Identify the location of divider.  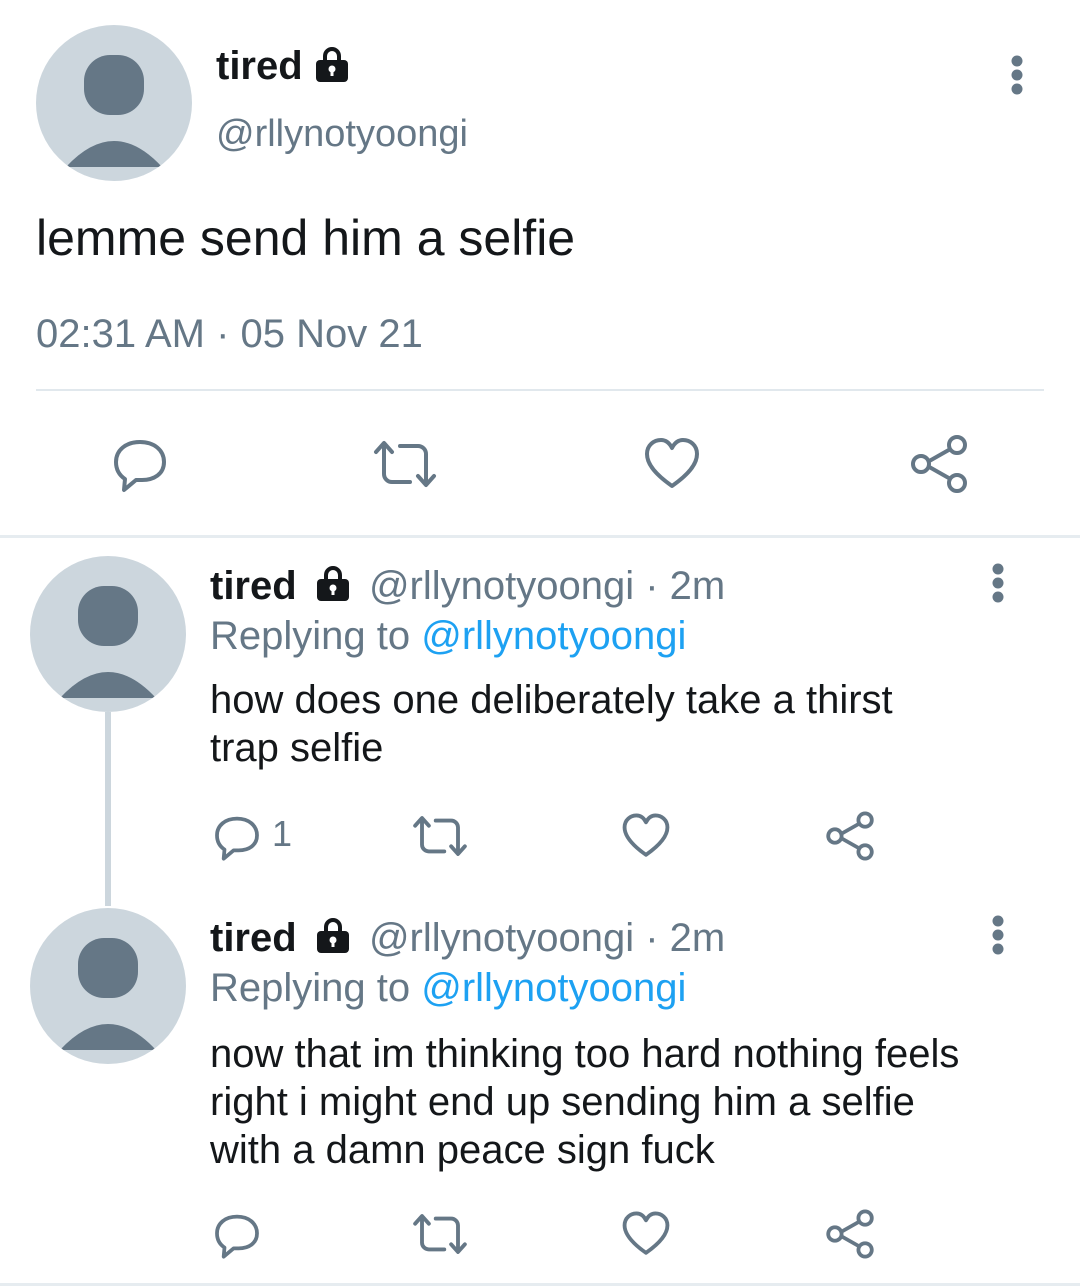
(540, 390).